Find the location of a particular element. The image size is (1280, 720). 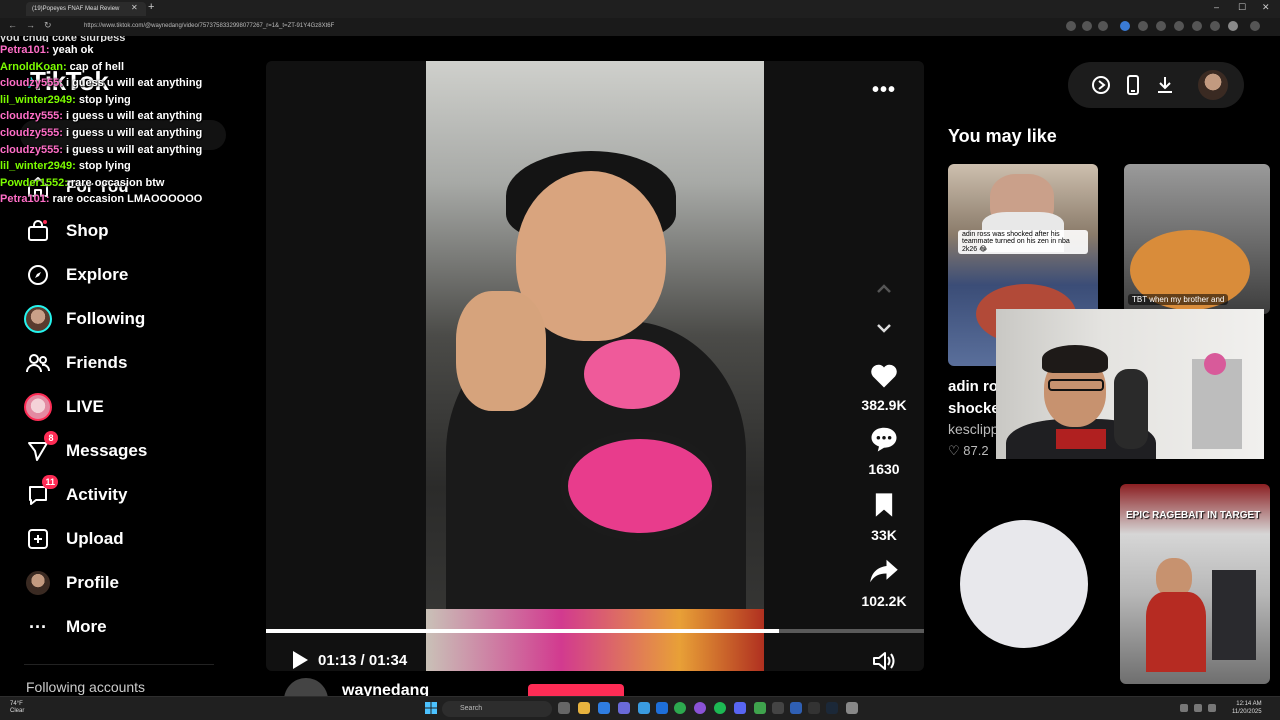

recommended-video-title: adin ro shocke is located at coordinates (974, 398).